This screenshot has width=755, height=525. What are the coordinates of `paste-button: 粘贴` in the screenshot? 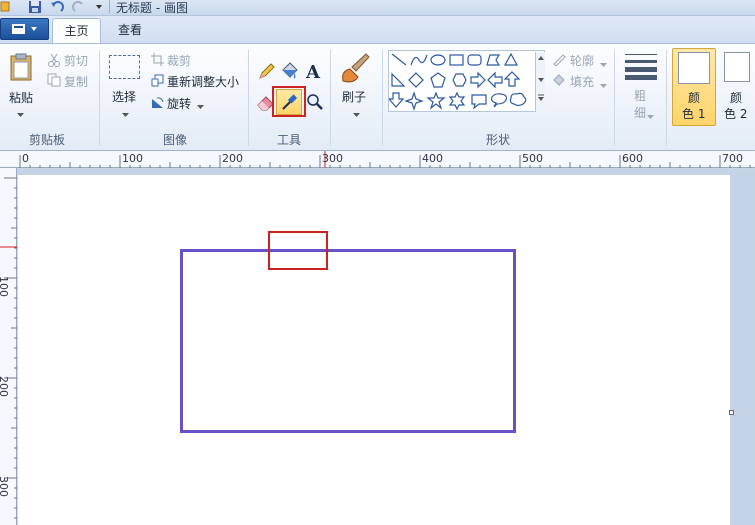 It's located at (21, 97).